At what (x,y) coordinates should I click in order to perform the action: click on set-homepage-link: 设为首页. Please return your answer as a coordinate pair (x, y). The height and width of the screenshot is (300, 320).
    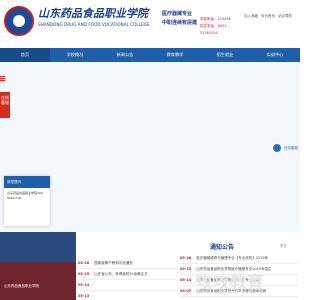
    Looking at the image, I should click on (268, 16).